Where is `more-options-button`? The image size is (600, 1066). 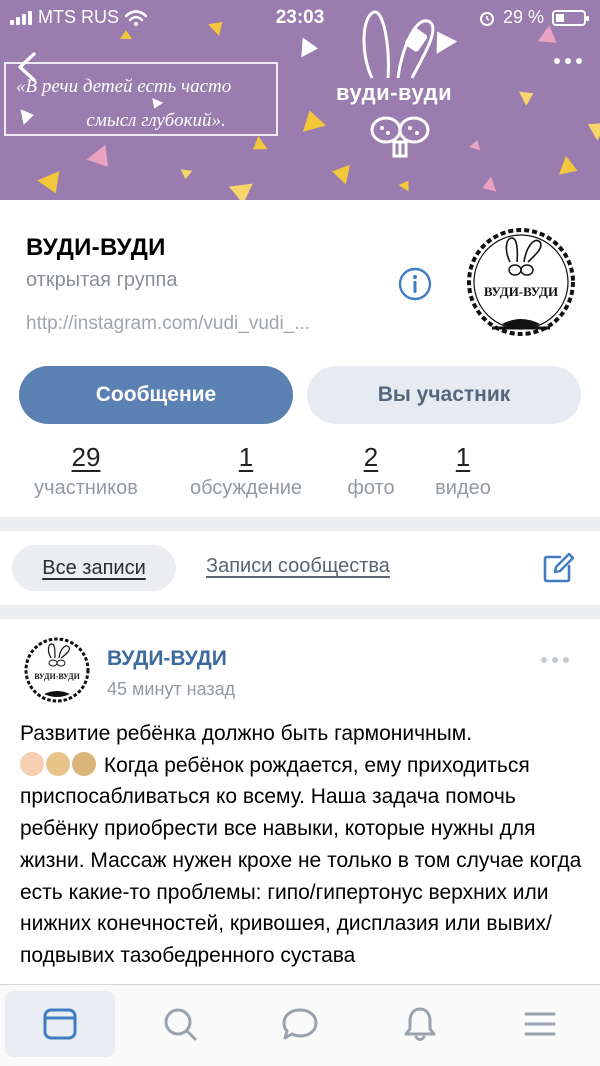 more-options-button is located at coordinates (568, 61).